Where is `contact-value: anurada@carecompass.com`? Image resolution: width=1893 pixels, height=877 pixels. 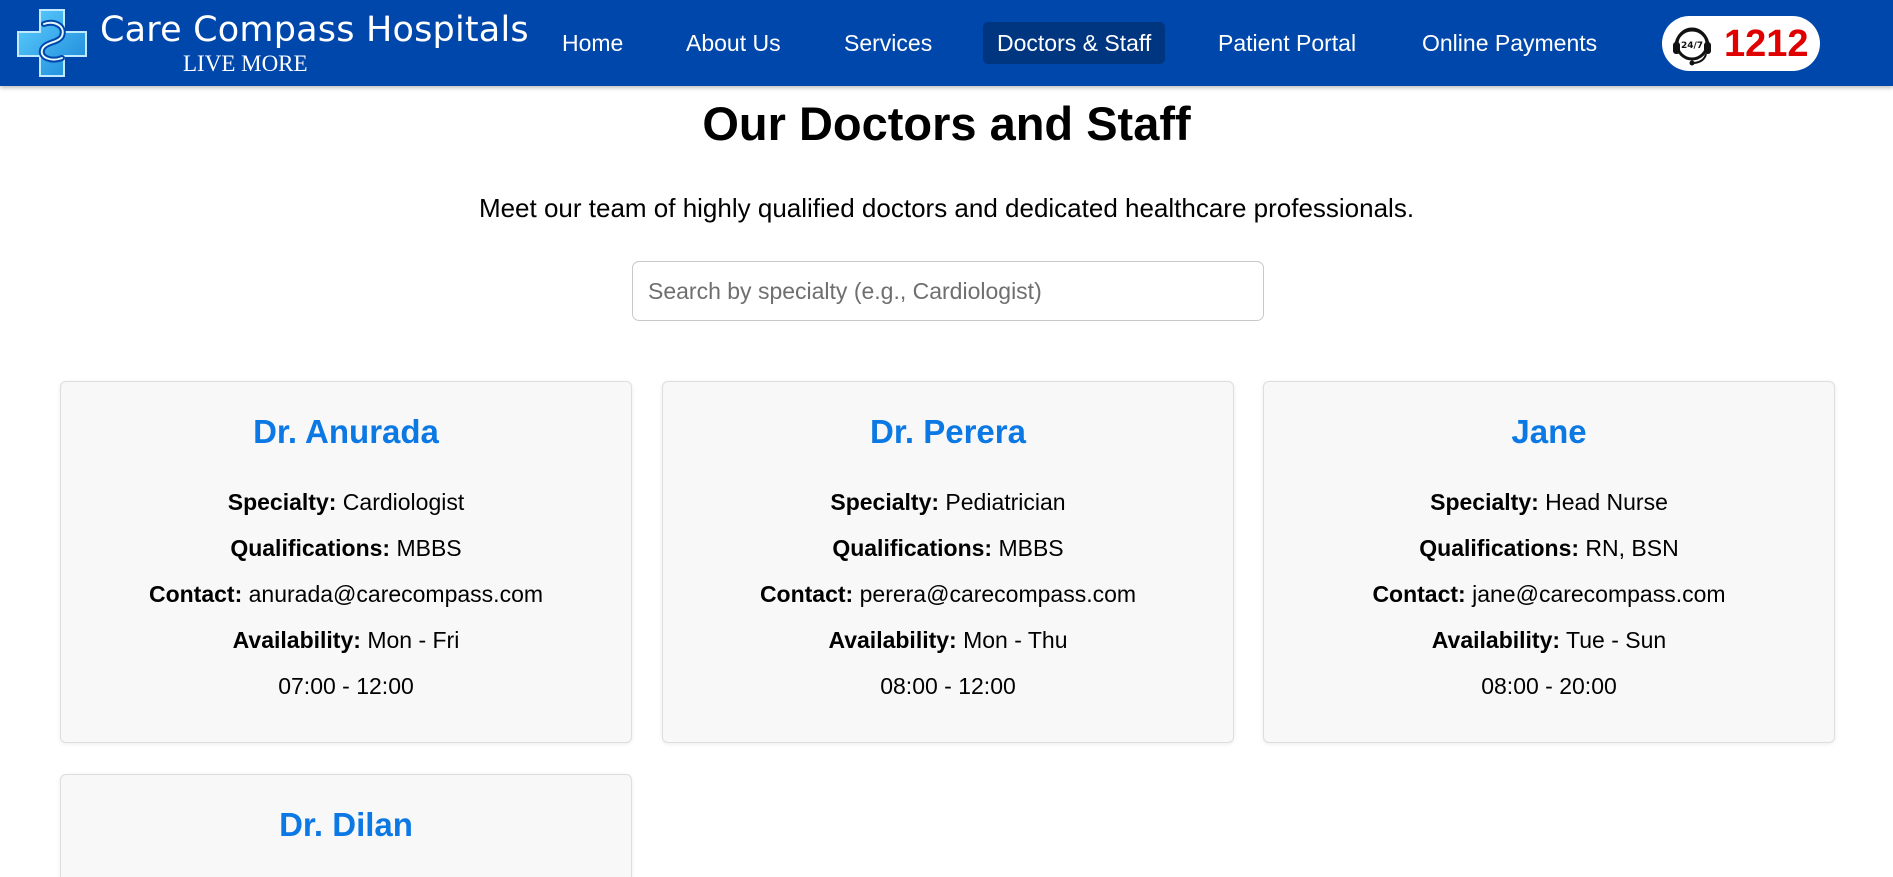
contact-value: anurada@carecompass.com is located at coordinates (396, 594).